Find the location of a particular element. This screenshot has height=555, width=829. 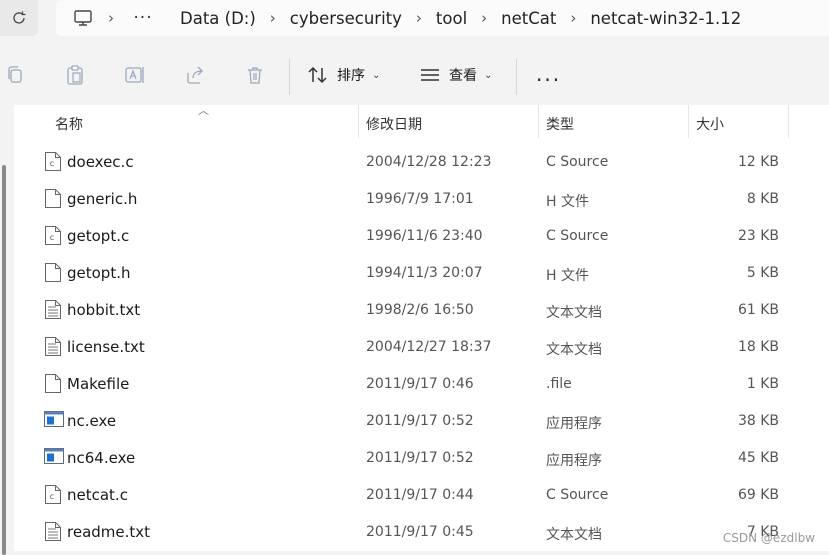

file-modified-date: 2011/9/17 0:44 is located at coordinates (420, 495).